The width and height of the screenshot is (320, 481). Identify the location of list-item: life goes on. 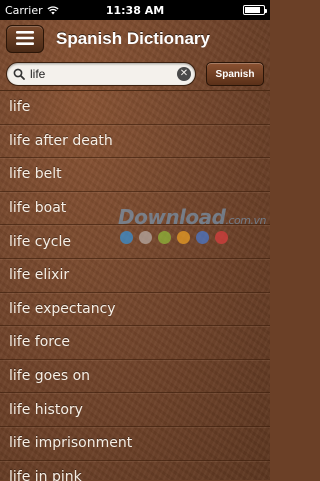
(135, 377).